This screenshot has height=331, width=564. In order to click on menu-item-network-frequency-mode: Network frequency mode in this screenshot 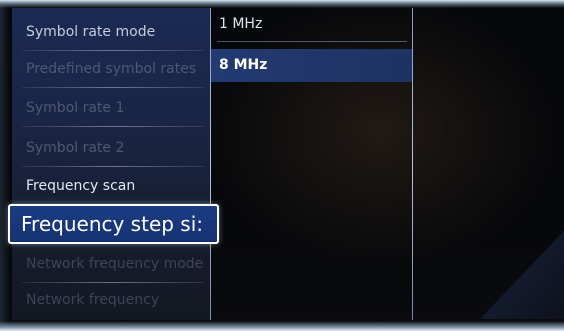, I will do `click(111, 264)`.